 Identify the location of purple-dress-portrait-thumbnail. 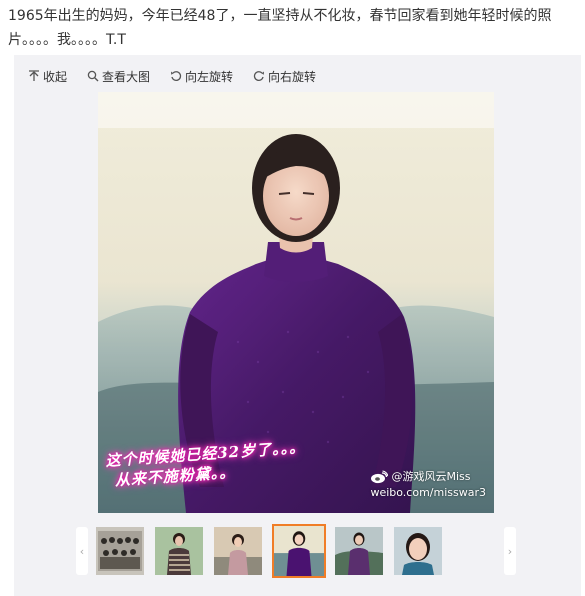
(299, 551).